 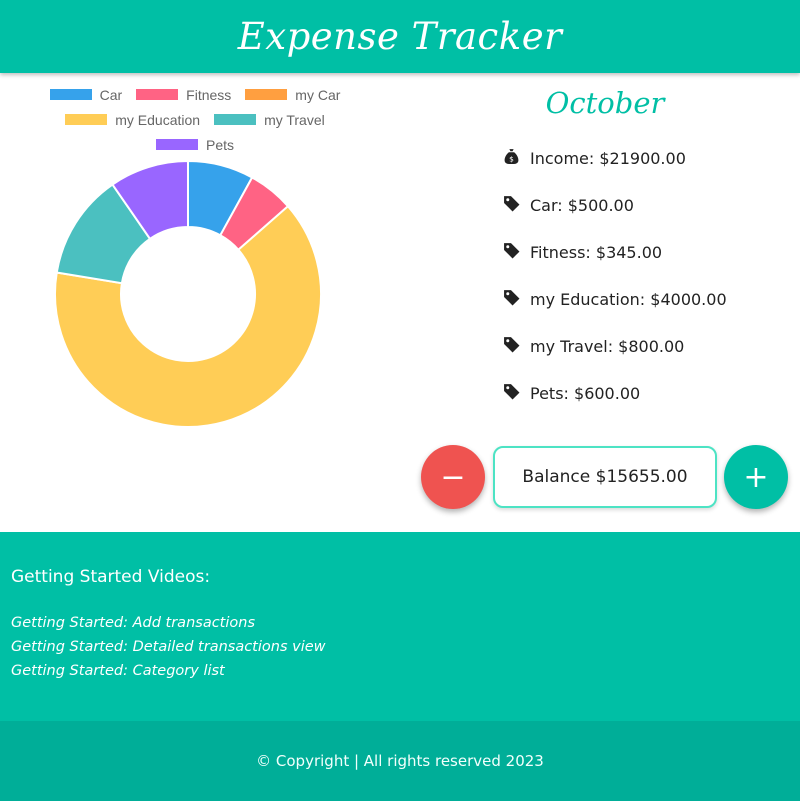 I want to click on footer-copyright-bar: © Copyright | All rights reserved 2023, so click(x=400, y=761).